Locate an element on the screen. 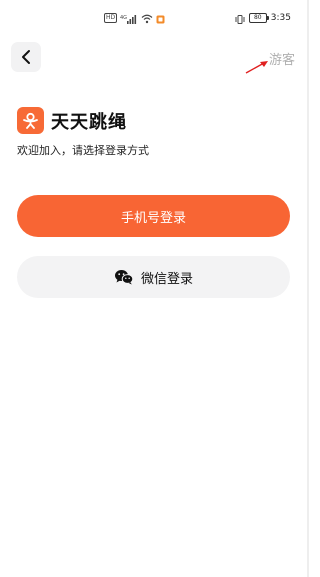 This screenshot has height=577, width=320. annotation-arrow-icon is located at coordinates (256, 67).